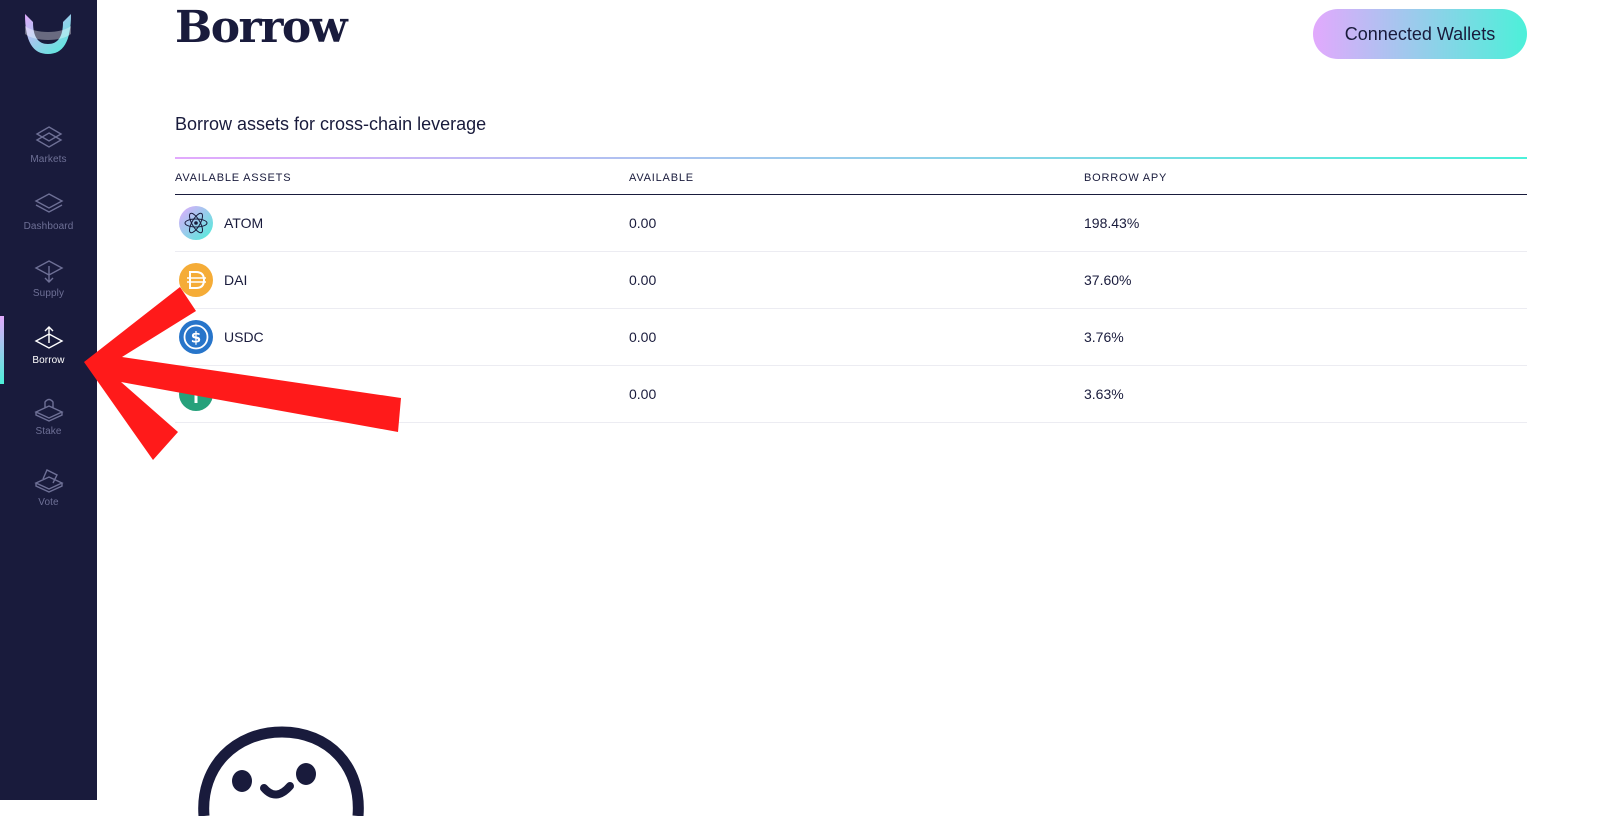 This screenshot has height=816, width=1600. What do you see at coordinates (48, 431) in the screenshot?
I see `sidebar-item-label: Stake` at bounding box center [48, 431].